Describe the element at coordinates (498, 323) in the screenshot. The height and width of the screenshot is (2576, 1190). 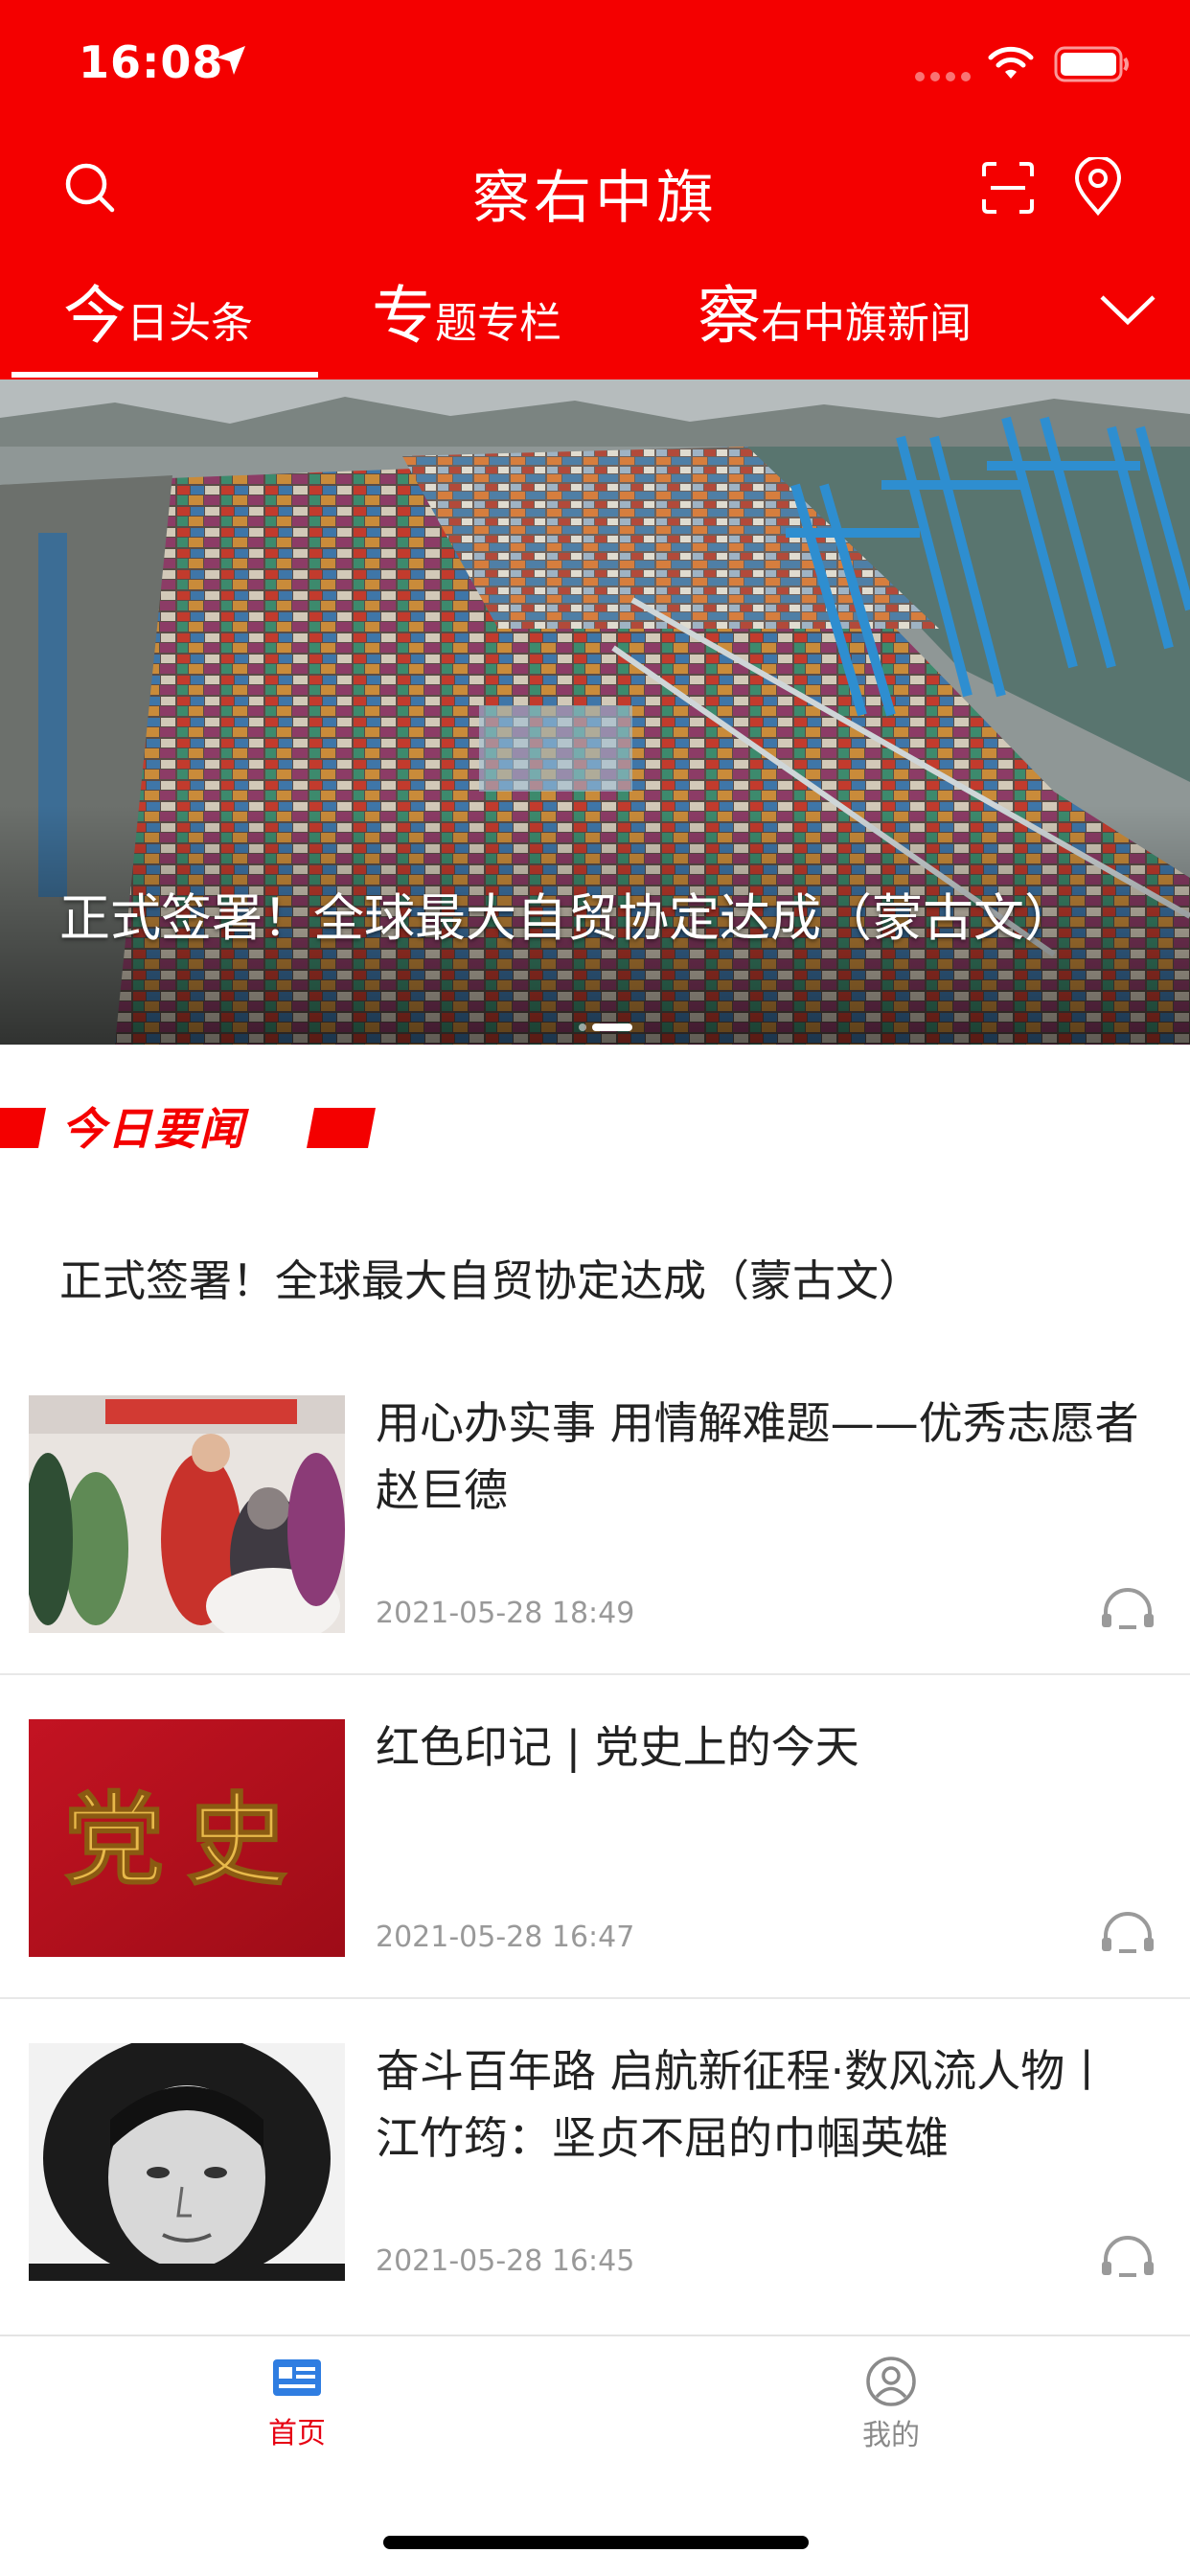
I see `tab-label: 题专栏` at that location.